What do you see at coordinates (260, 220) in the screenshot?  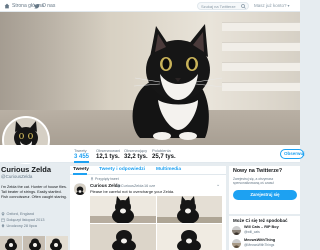 I see `who-to-follow-title: Może Ci się też spodobać` at bounding box center [260, 220].